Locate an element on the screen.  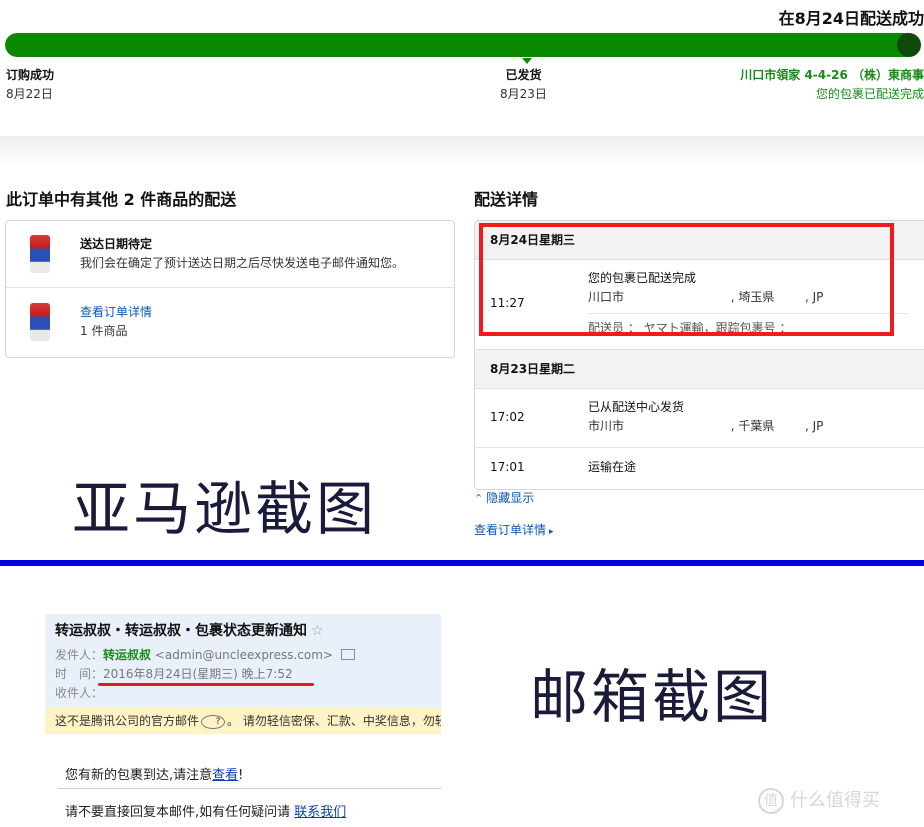
milestone-ordered-date: 8月22日 is located at coordinates (29, 94).